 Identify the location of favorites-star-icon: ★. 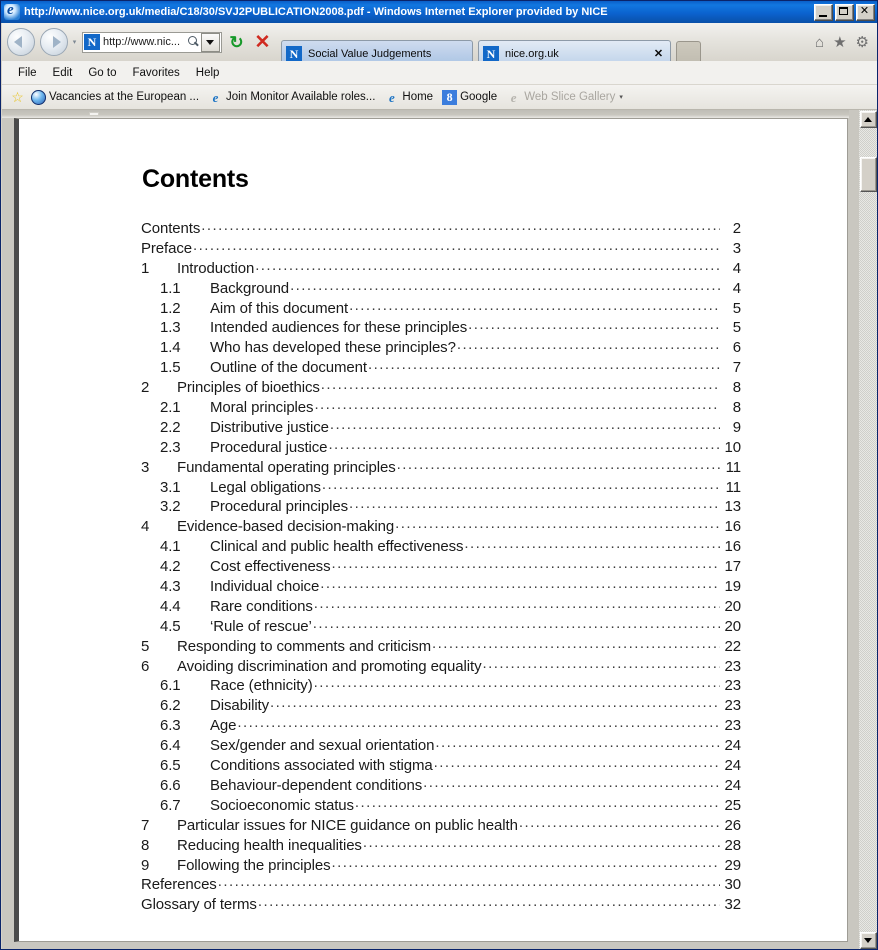
(839, 42).